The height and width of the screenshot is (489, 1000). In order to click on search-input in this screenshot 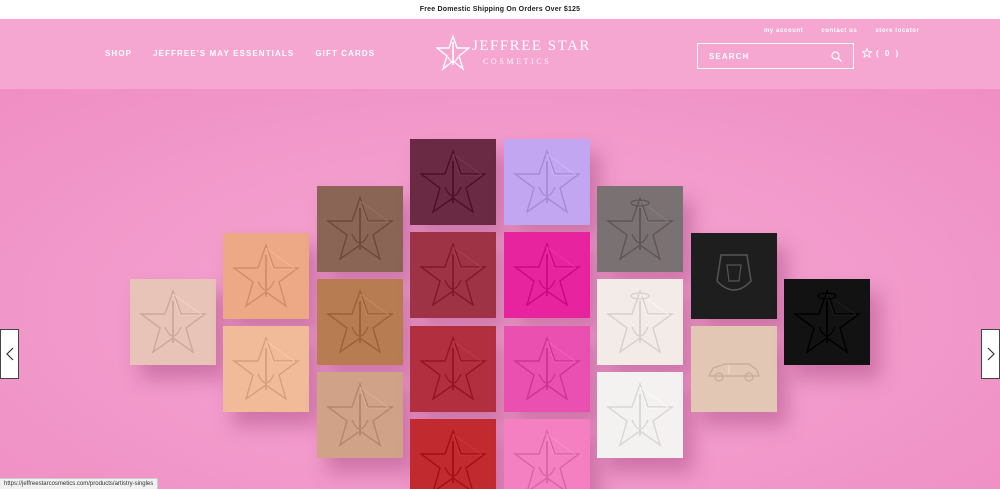, I will do `click(763, 56)`.